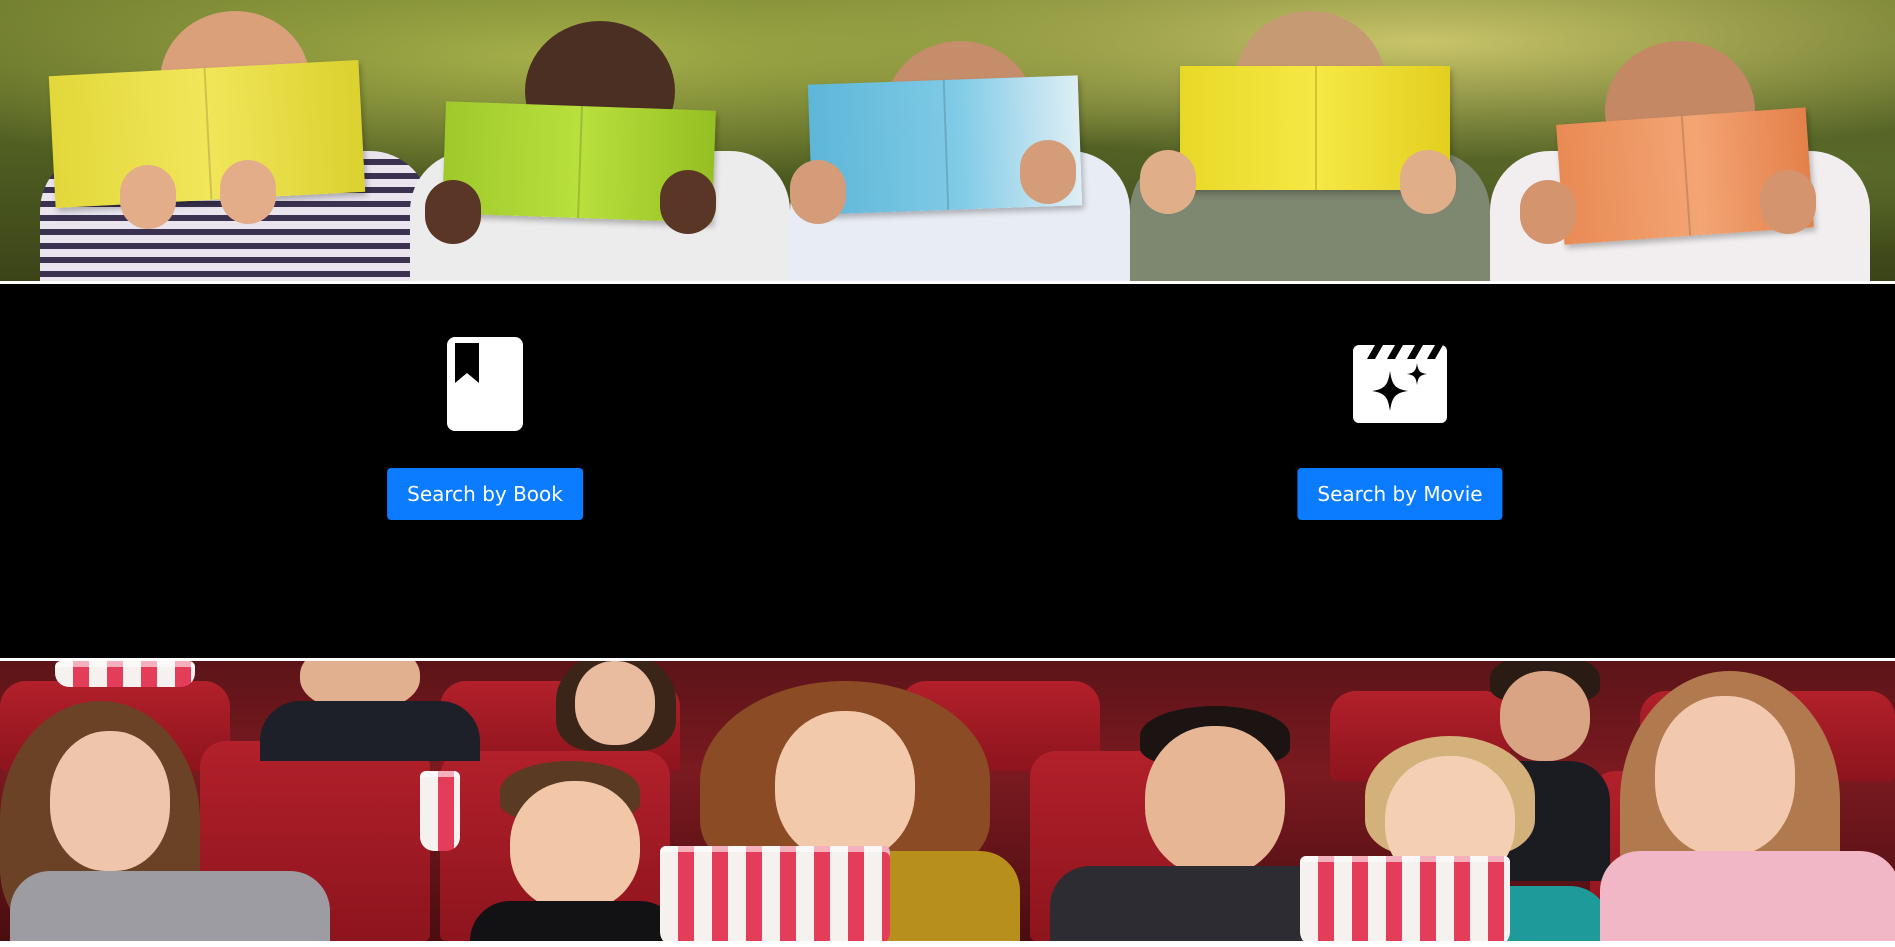 This screenshot has width=1895, height=947. Describe the element at coordinates (1400, 384) in the screenshot. I see `film-clapper-sparkles-icon` at that location.